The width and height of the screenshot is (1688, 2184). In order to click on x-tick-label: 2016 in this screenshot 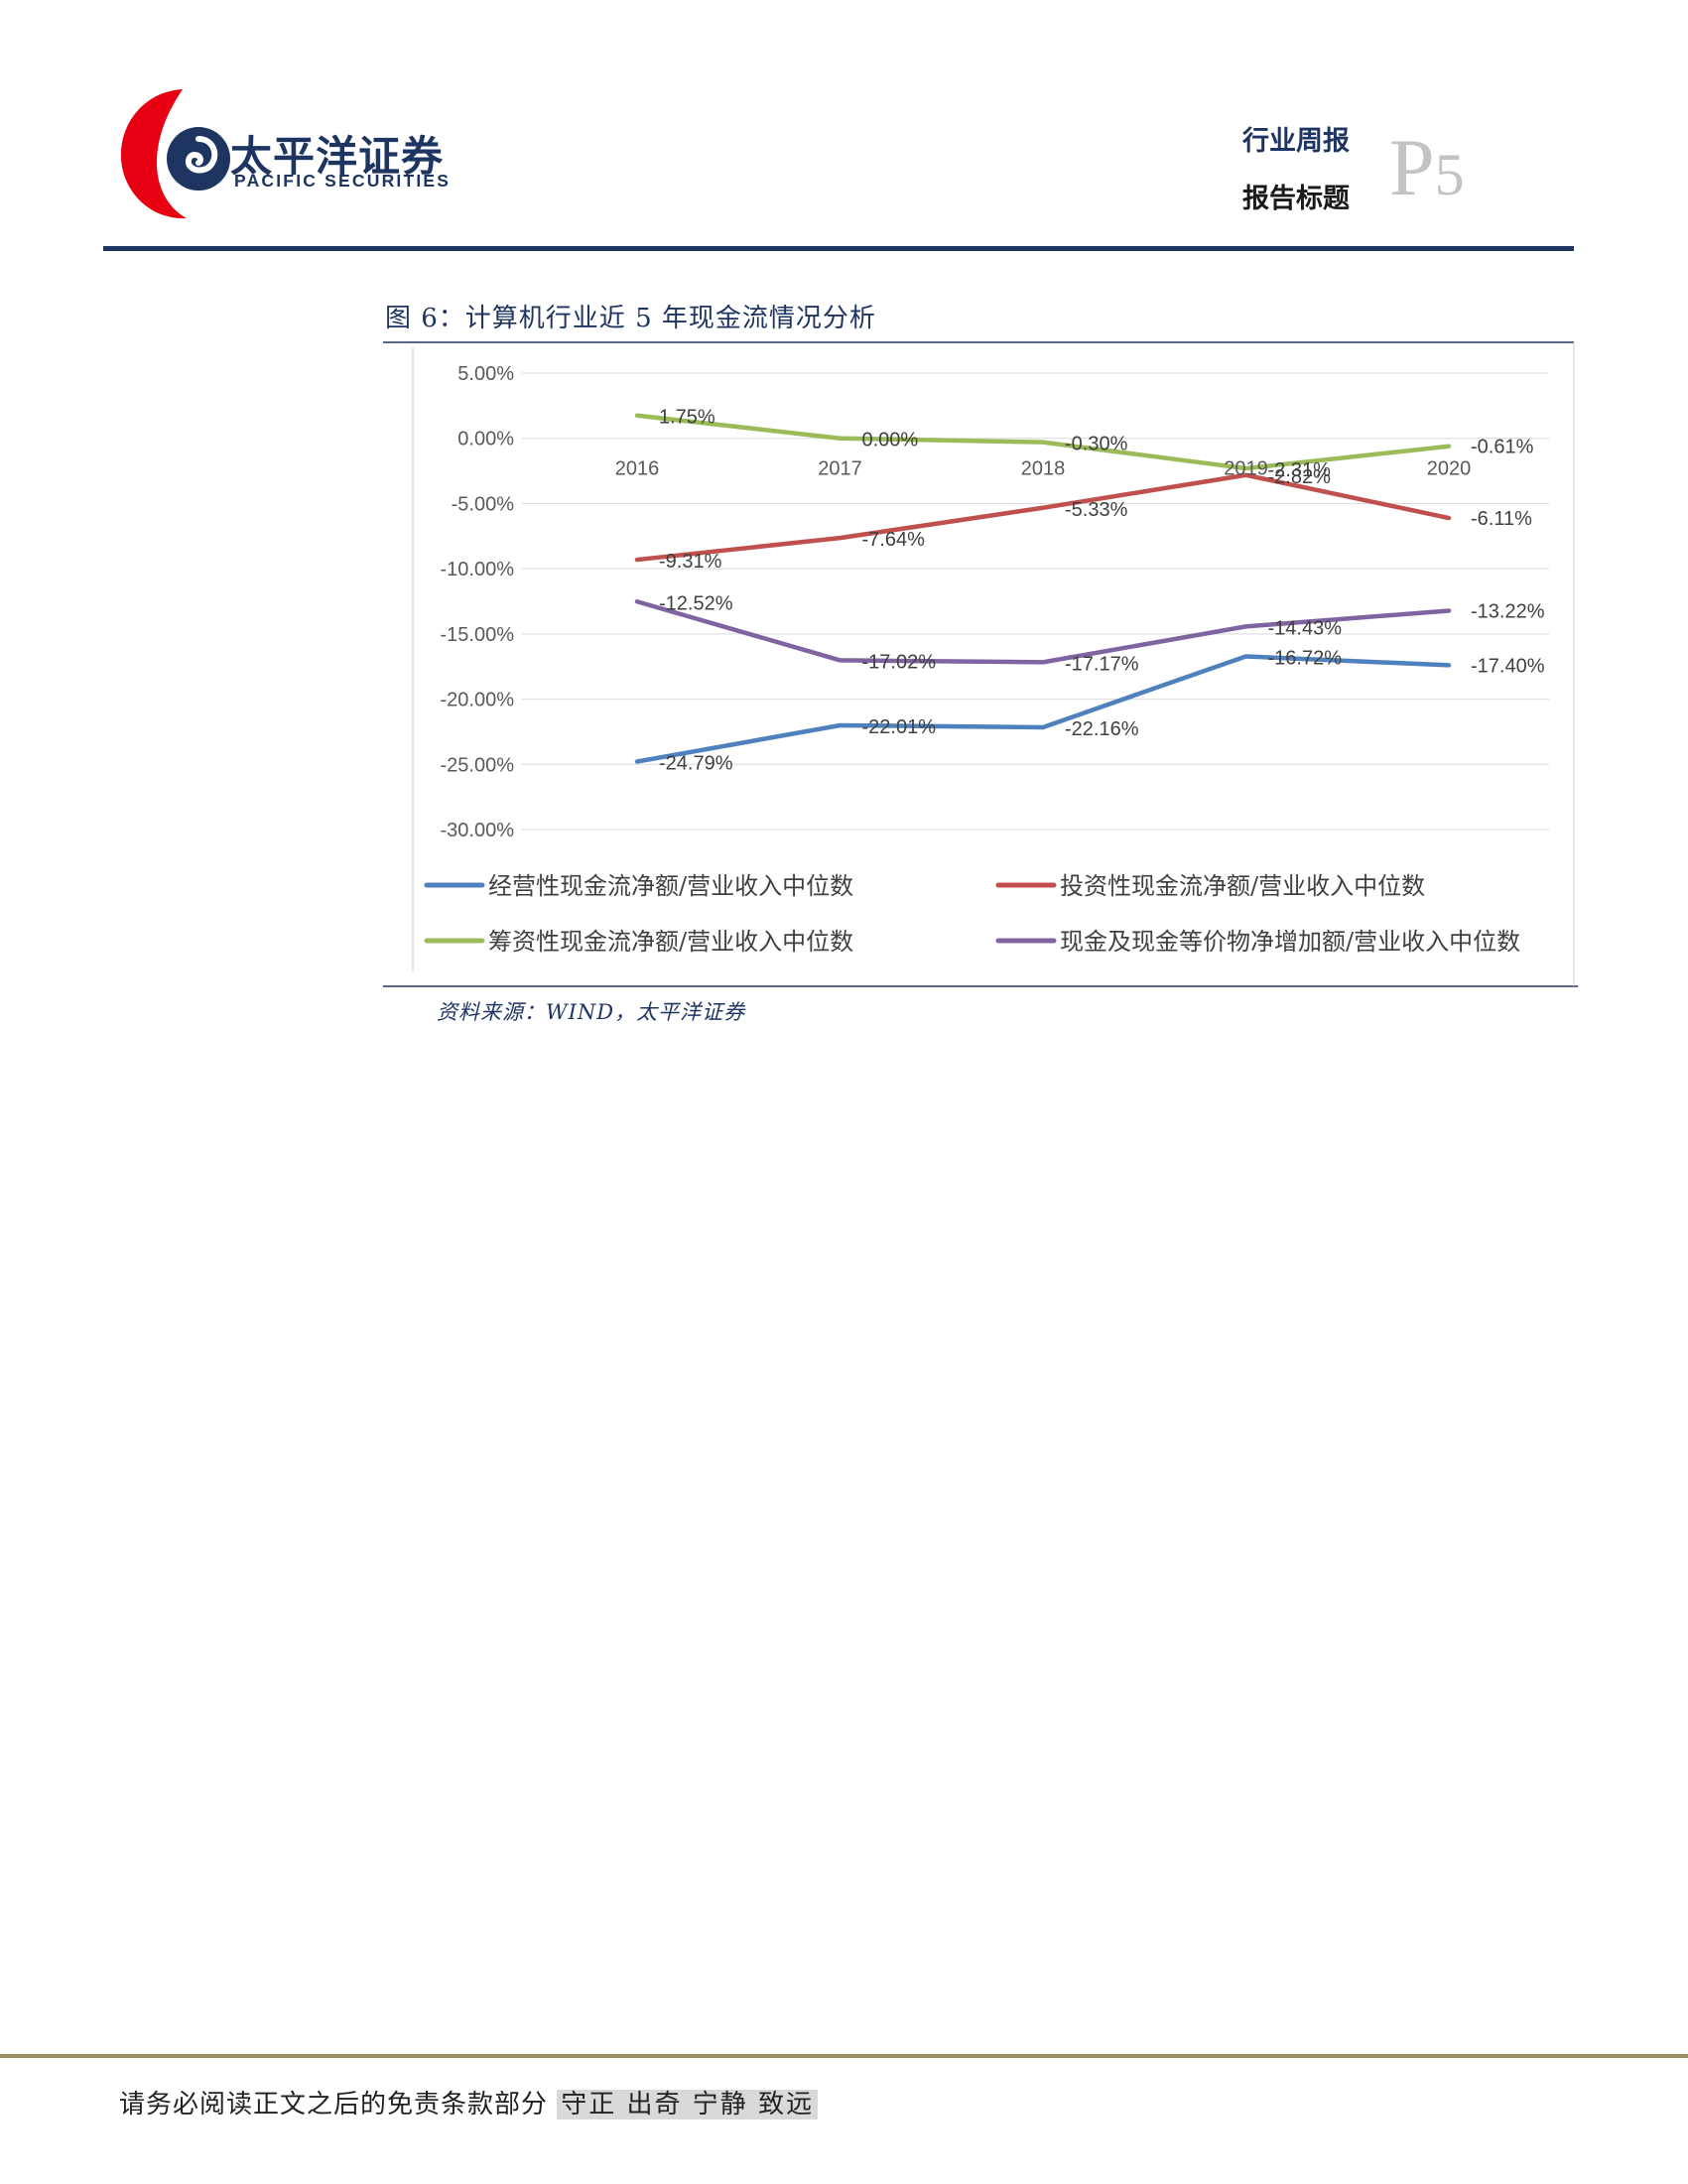, I will do `click(637, 469)`.